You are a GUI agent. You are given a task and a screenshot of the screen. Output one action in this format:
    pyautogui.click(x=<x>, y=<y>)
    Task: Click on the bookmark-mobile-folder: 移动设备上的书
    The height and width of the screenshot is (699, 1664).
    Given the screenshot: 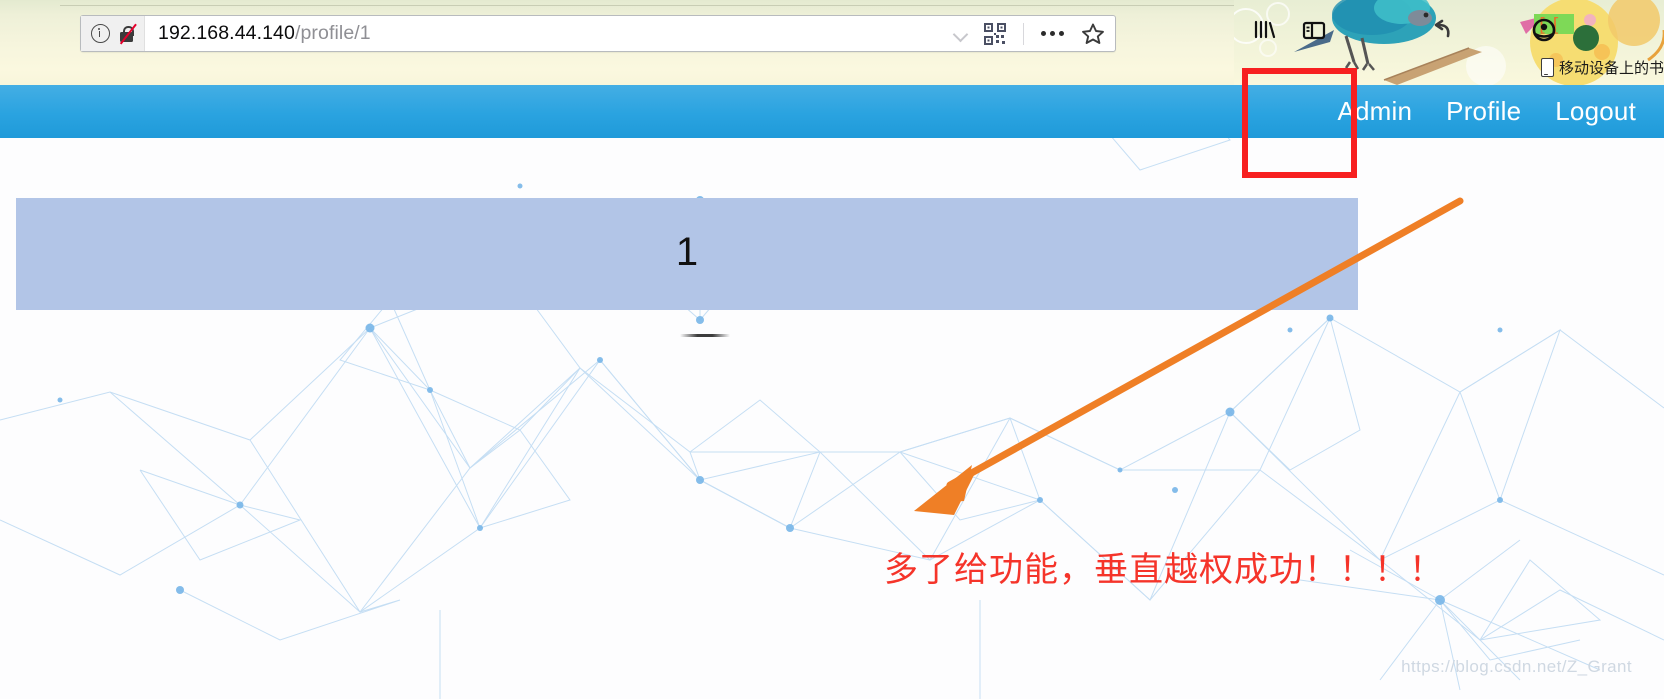 What is the action you would take?
    pyautogui.click(x=1602, y=67)
    